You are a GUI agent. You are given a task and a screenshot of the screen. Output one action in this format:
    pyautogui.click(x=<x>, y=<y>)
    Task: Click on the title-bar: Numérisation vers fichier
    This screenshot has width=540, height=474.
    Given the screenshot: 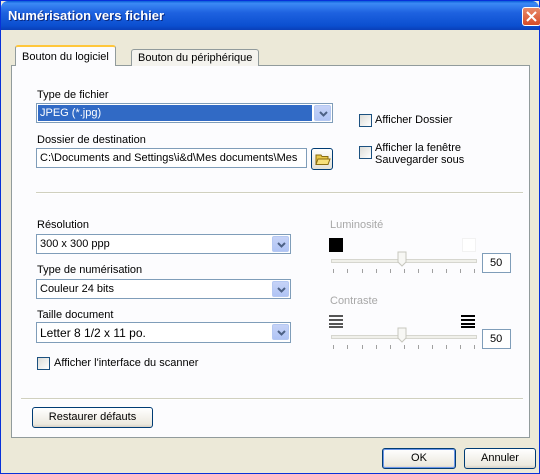 What is the action you would take?
    pyautogui.click(x=270, y=15)
    